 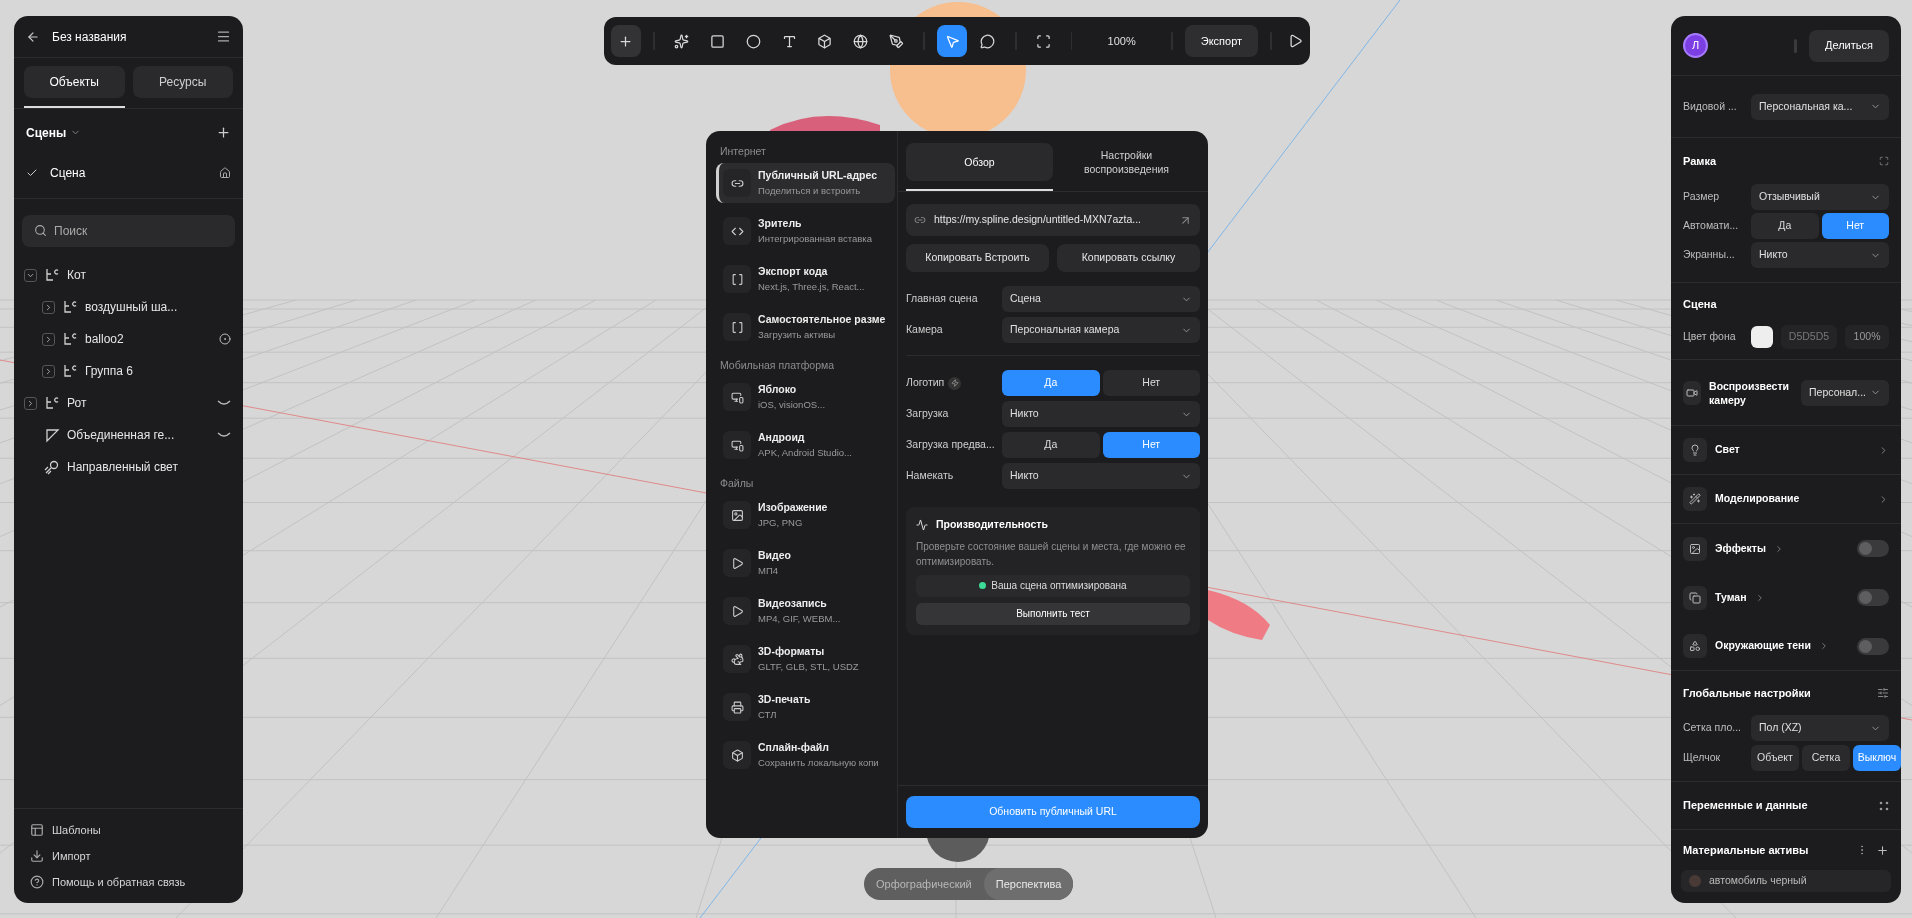 I want to click on option-title: Видео, so click(x=774, y=555).